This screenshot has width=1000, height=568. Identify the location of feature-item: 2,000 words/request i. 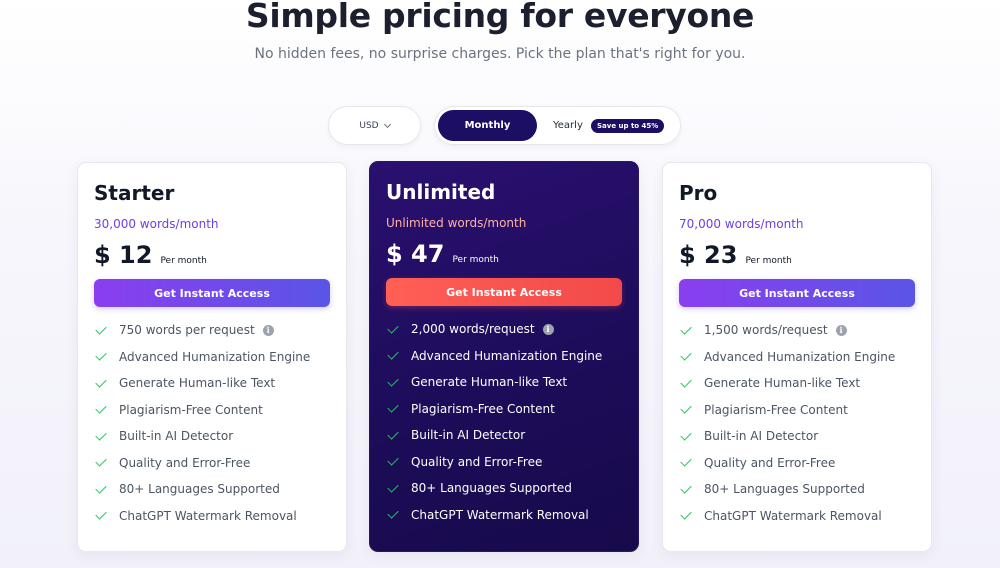
(504, 329).